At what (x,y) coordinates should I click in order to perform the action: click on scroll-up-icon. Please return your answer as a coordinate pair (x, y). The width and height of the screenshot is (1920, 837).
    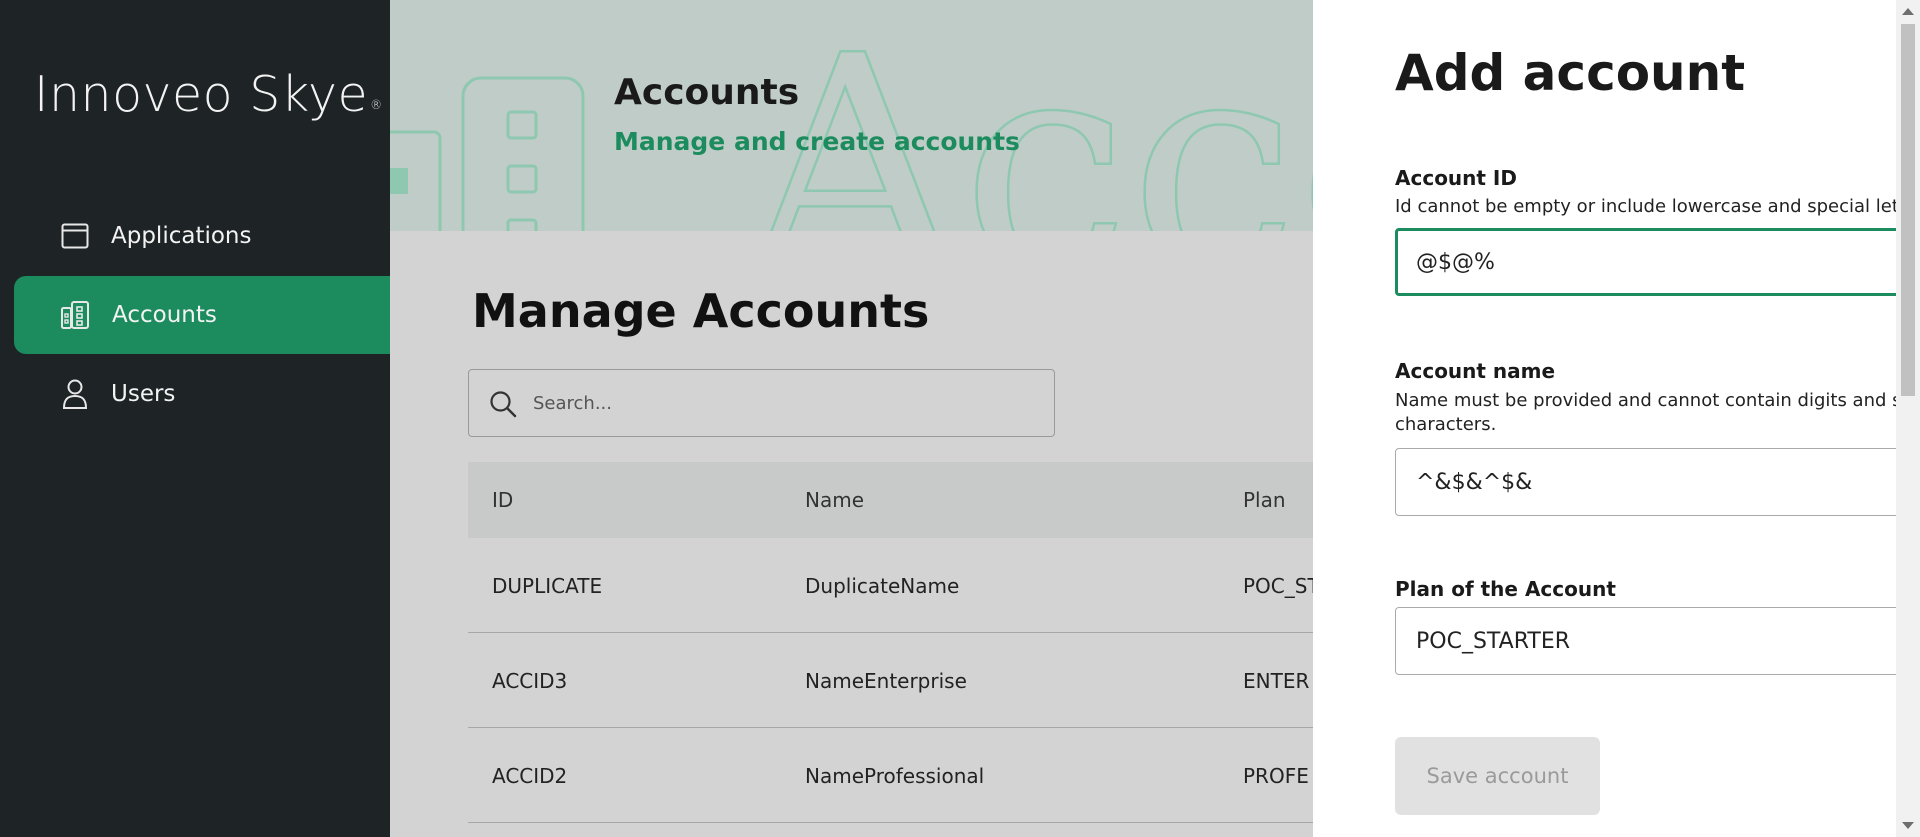
    Looking at the image, I should click on (1908, 11).